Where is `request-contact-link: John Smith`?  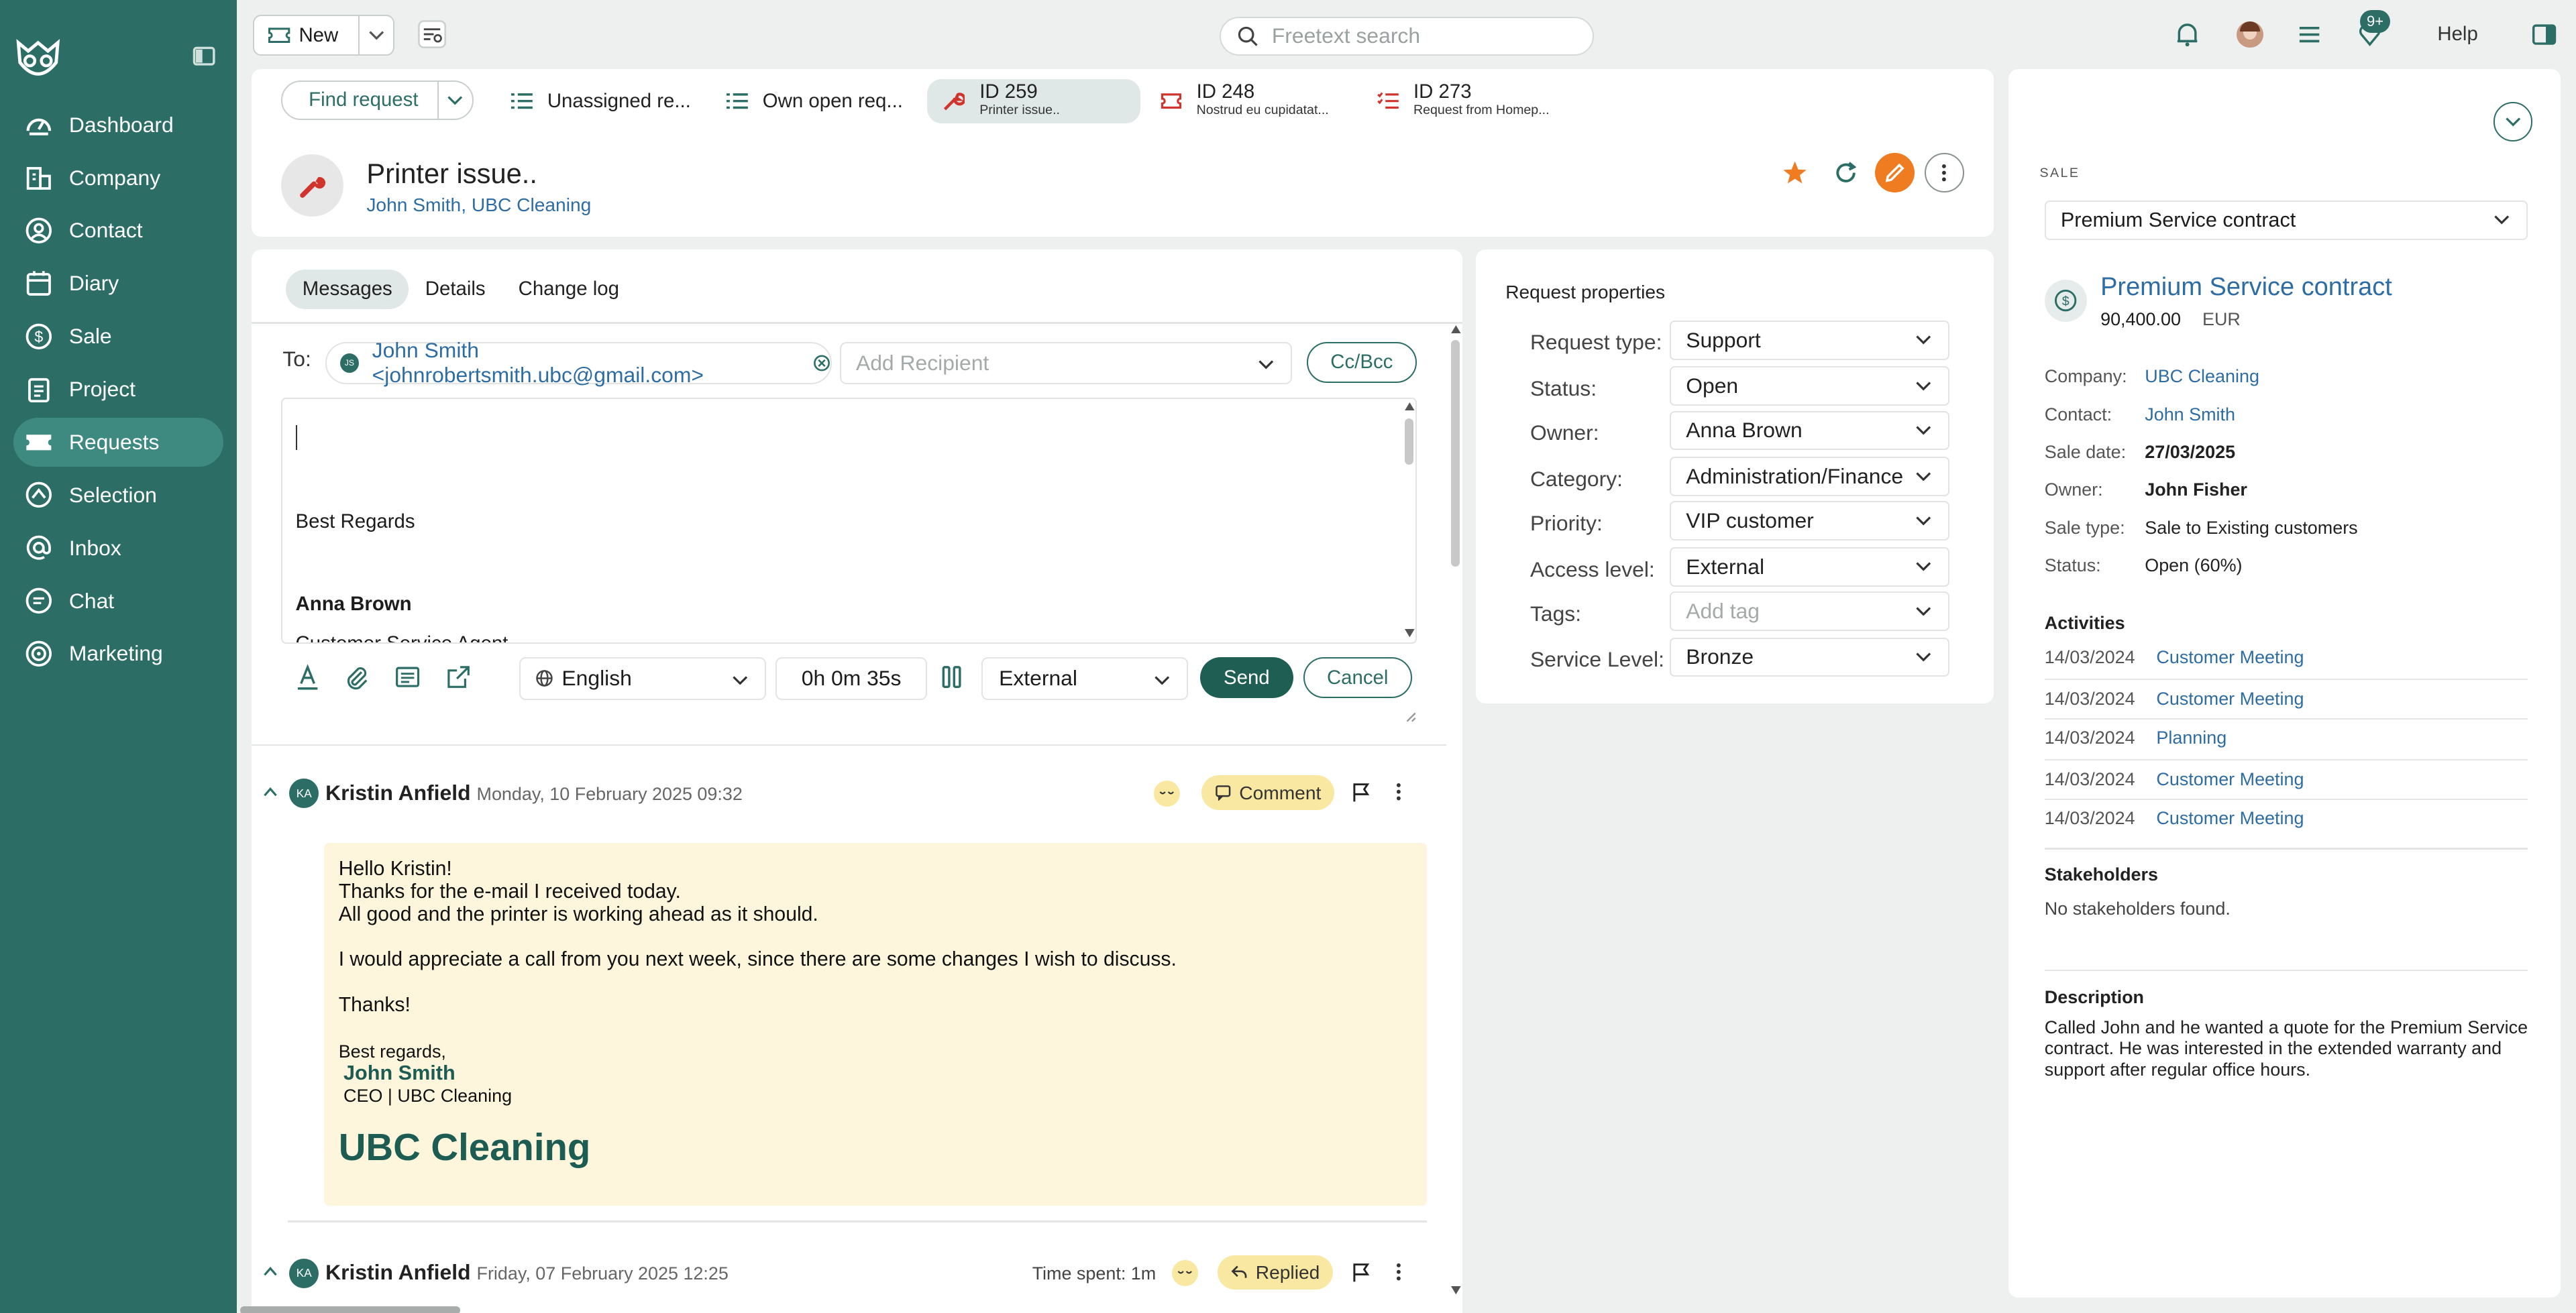
request-contact-link: John Smith is located at coordinates (413, 204).